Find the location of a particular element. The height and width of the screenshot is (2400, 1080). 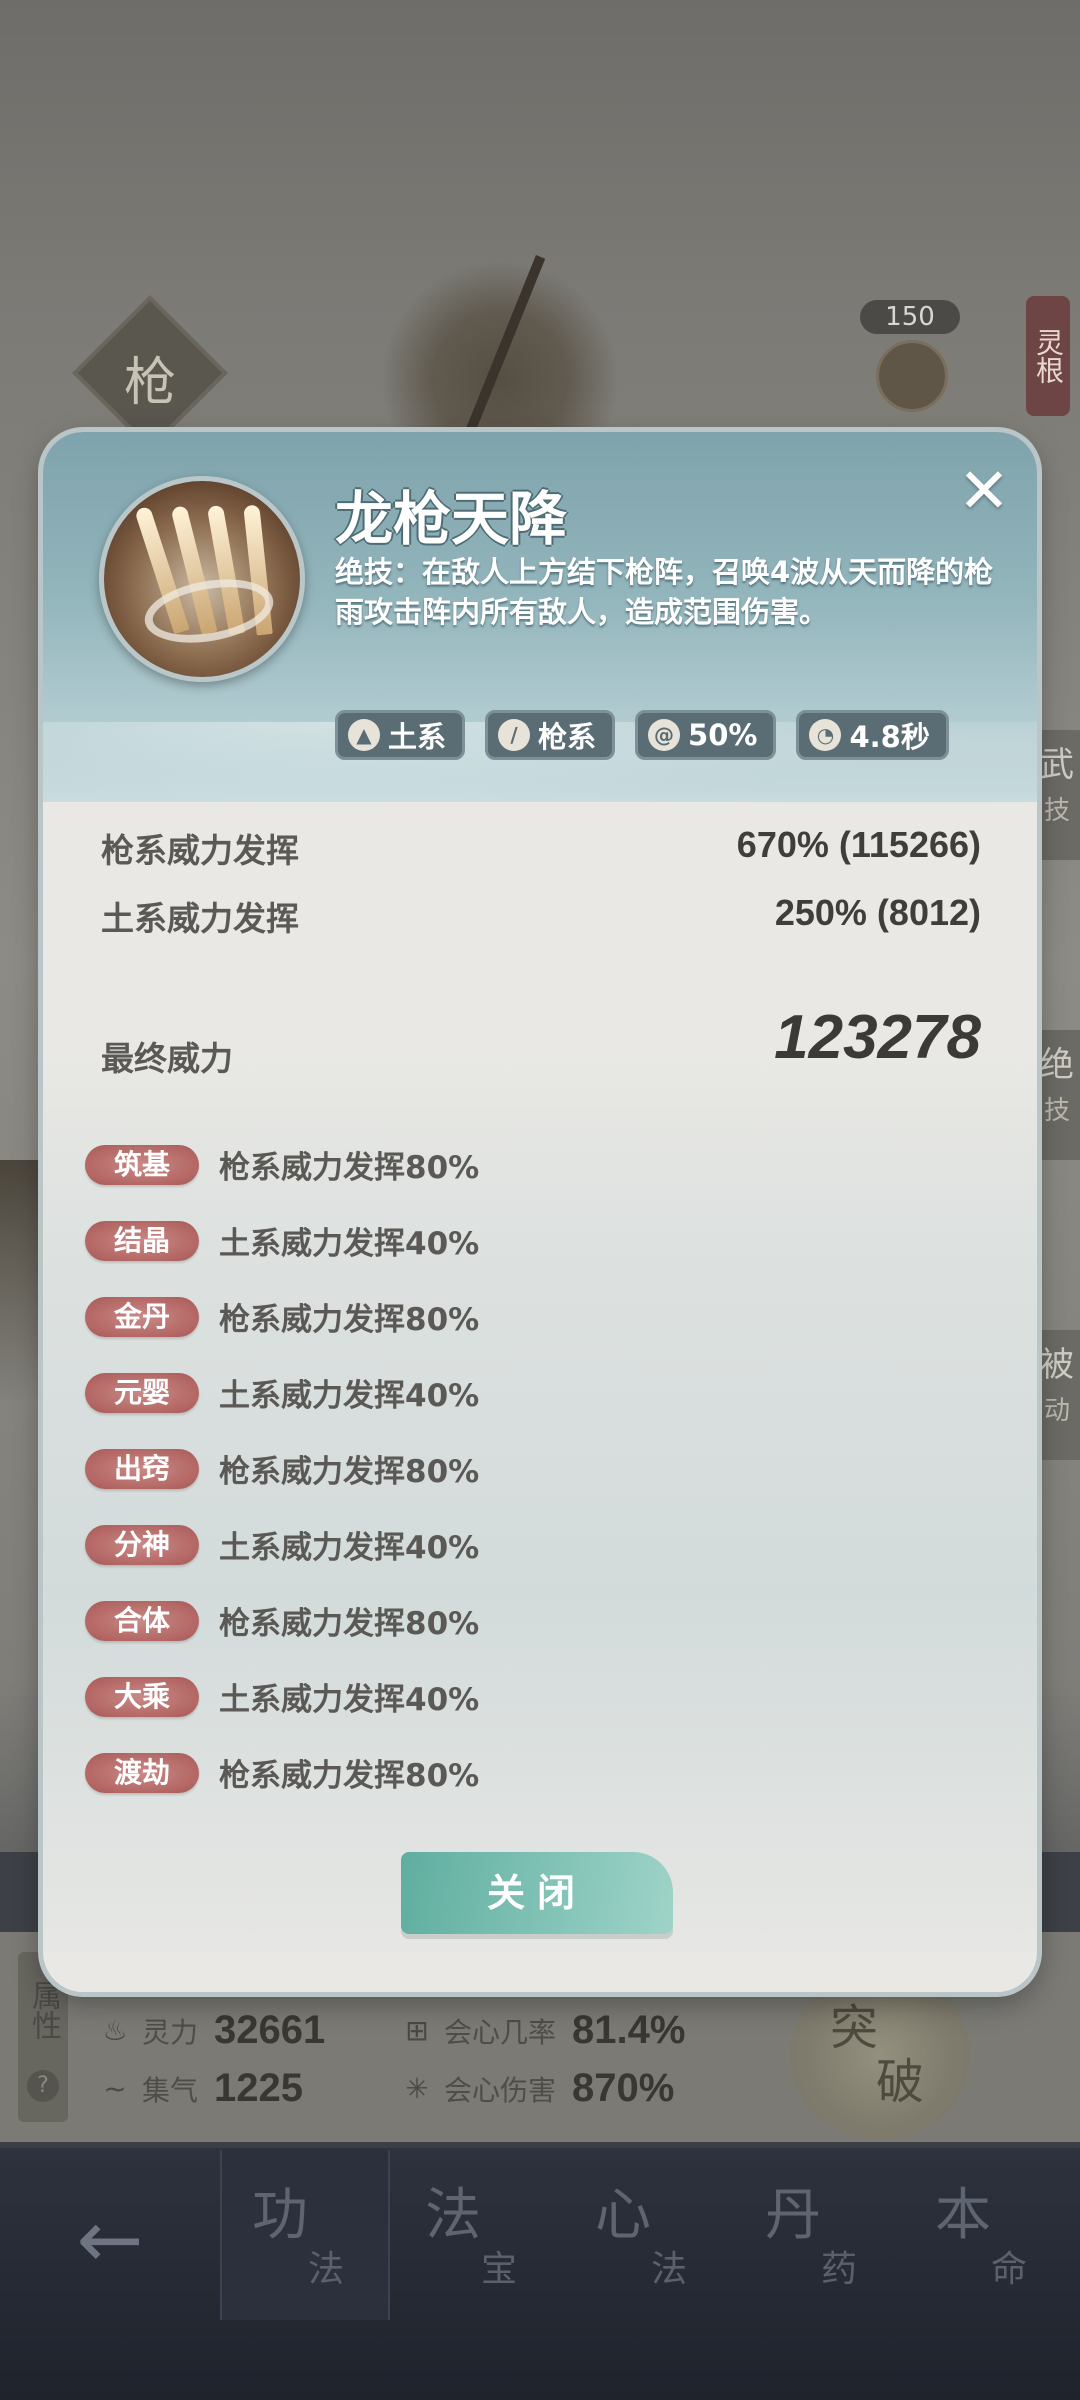

realm-row: 大乘 土系威力发挥40% is located at coordinates (385, 1696).